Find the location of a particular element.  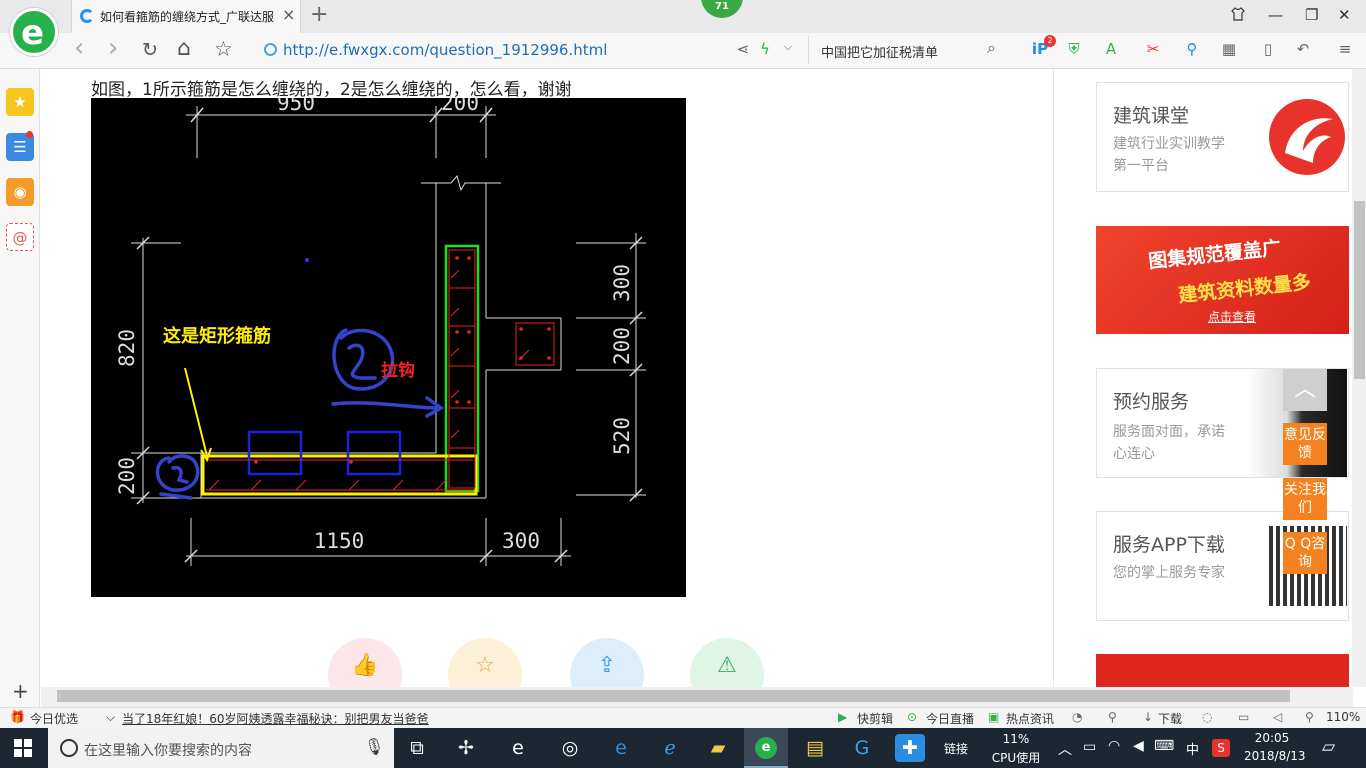

email-icon: @ is located at coordinates (20, 237).